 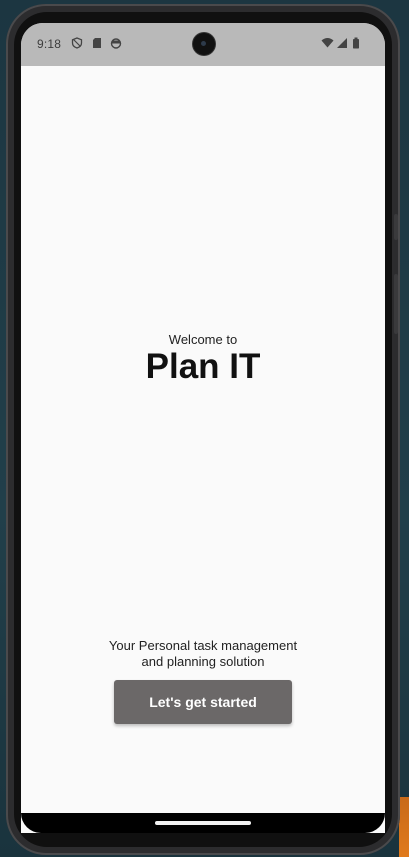 I want to click on status-time: 9:18, so click(x=49, y=44).